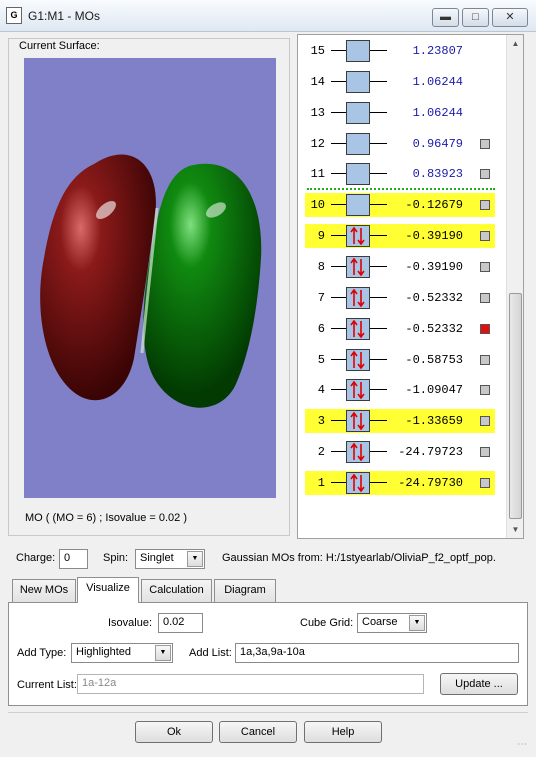 This screenshot has width=536, height=757. Describe the element at coordinates (317, 205) in the screenshot. I see `mo-index: 10` at that location.